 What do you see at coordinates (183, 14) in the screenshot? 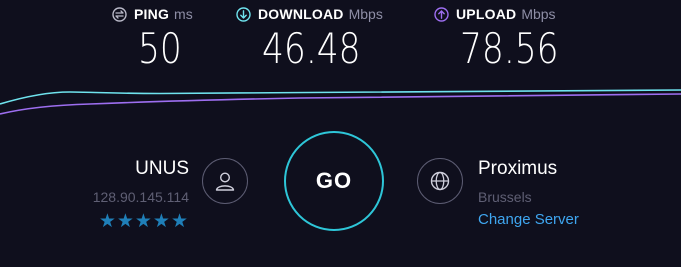
I see `ping-unit: ms` at bounding box center [183, 14].